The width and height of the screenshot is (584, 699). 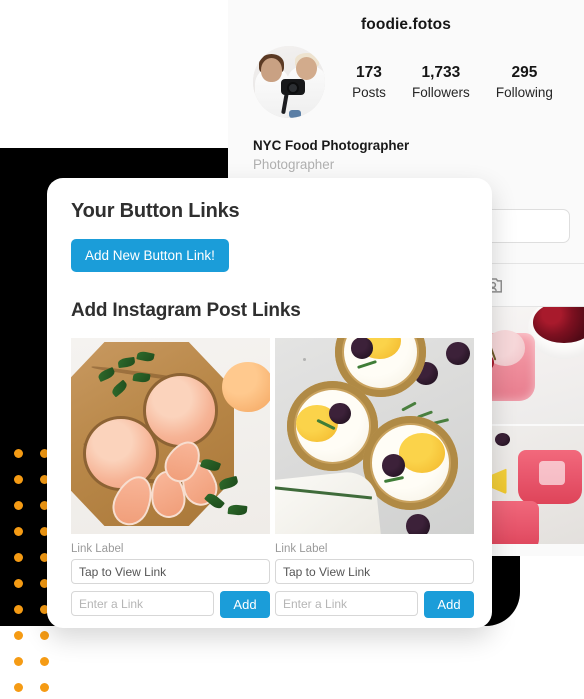 What do you see at coordinates (295, 114) in the screenshot?
I see `avatar-jeans` at bounding box center [295, 114].